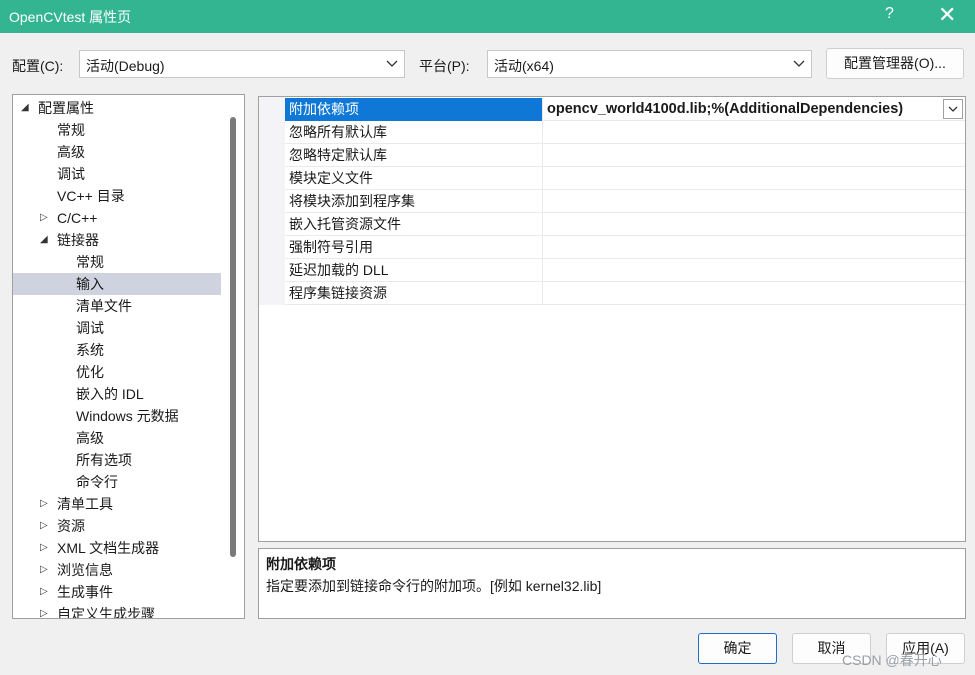  I want to click on config-select: 活动(Debug), so click(242, 64).